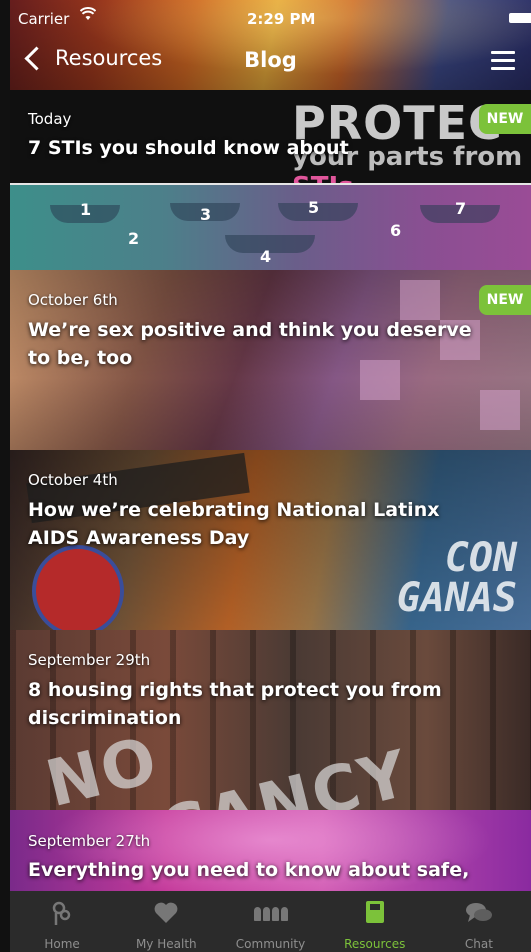  Describe the element at coordinates (270, 911) in the screenshot. I see `community-icon` at that location.